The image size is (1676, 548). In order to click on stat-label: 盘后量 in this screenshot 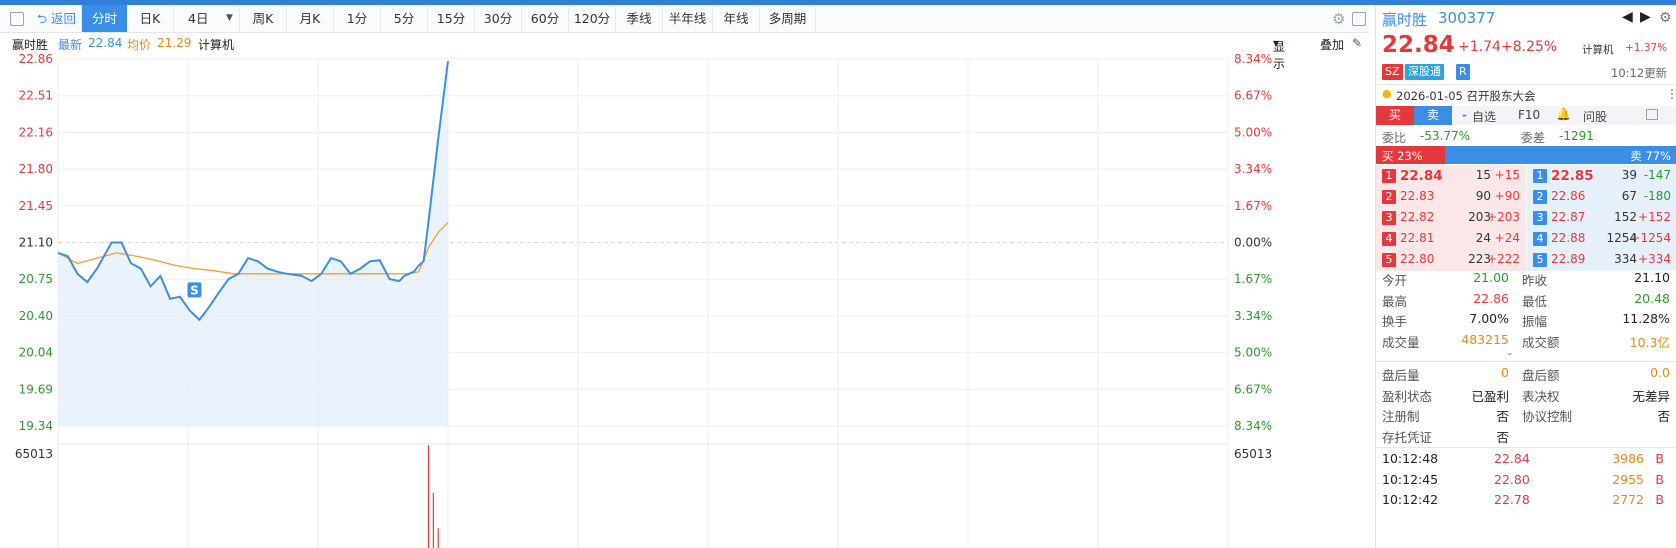, I will do `click(1401, 375)`.